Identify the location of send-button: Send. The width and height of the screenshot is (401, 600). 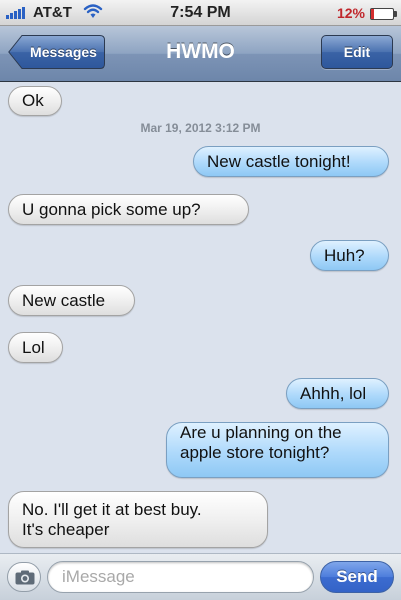
(357, 577).